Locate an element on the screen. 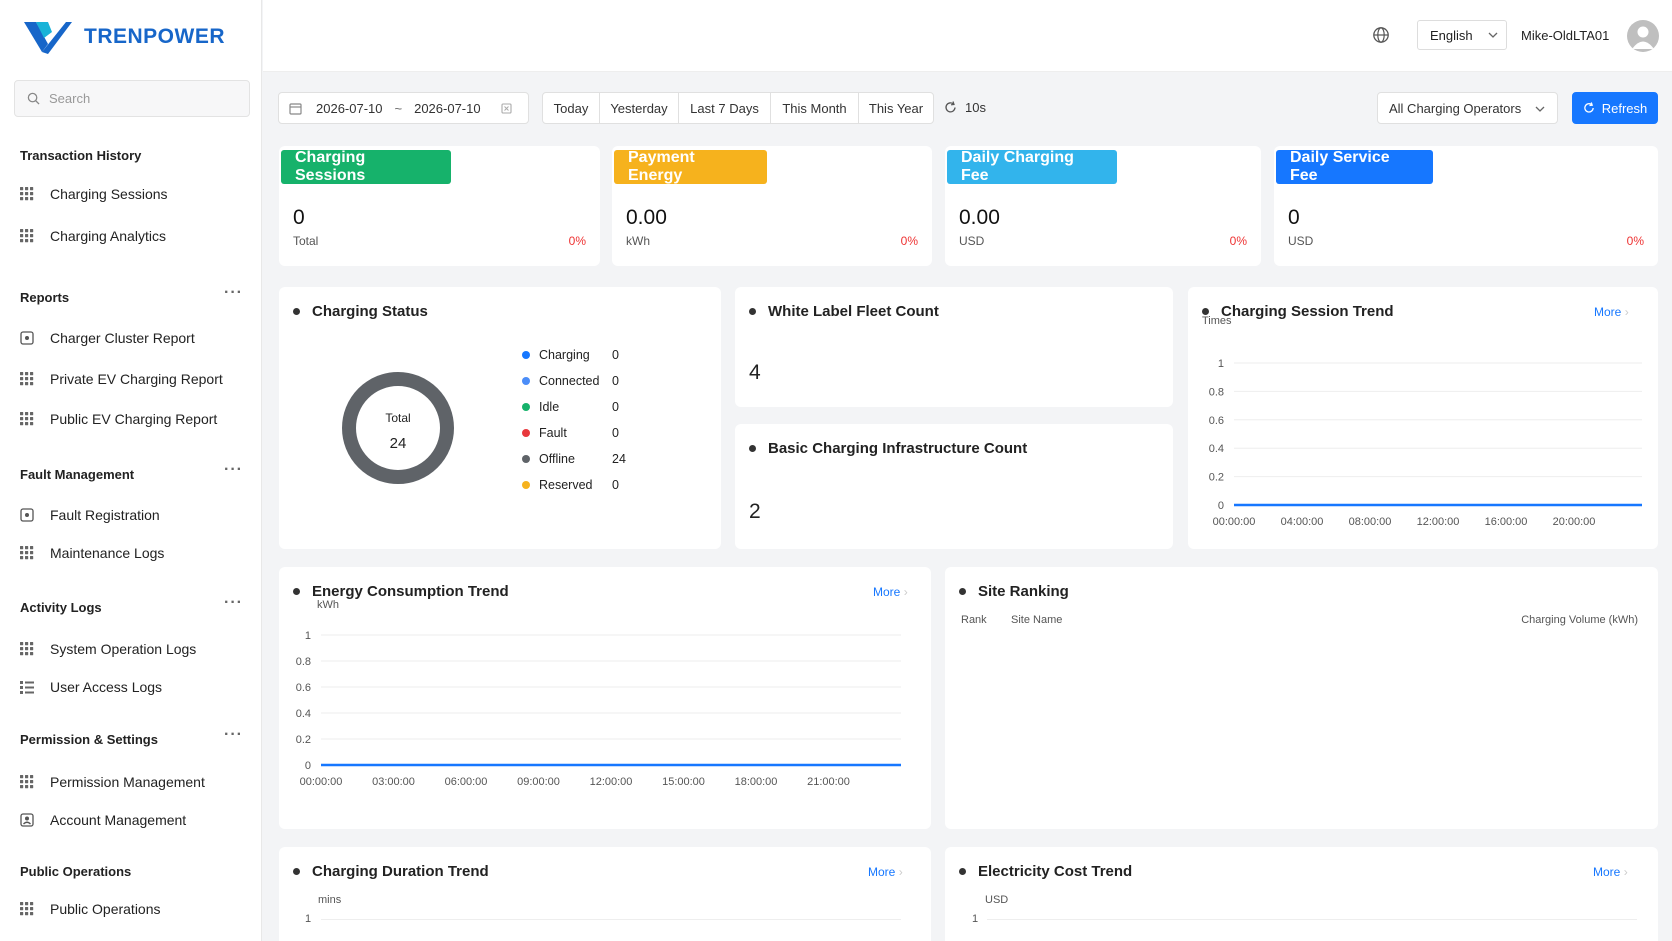  sidebar-item-permission-management: Permission Management is located at coordinates (112, 782).